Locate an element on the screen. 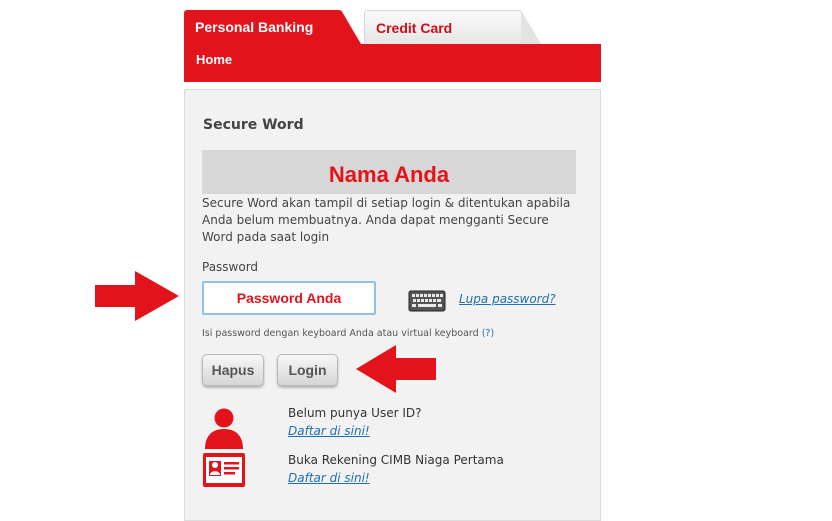  id-card-icon is located at coordinates (224, 470).